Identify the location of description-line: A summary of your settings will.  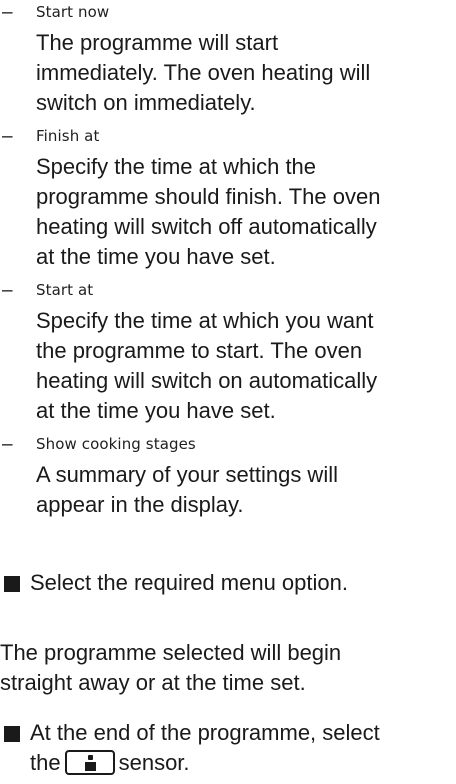
(187, 474).